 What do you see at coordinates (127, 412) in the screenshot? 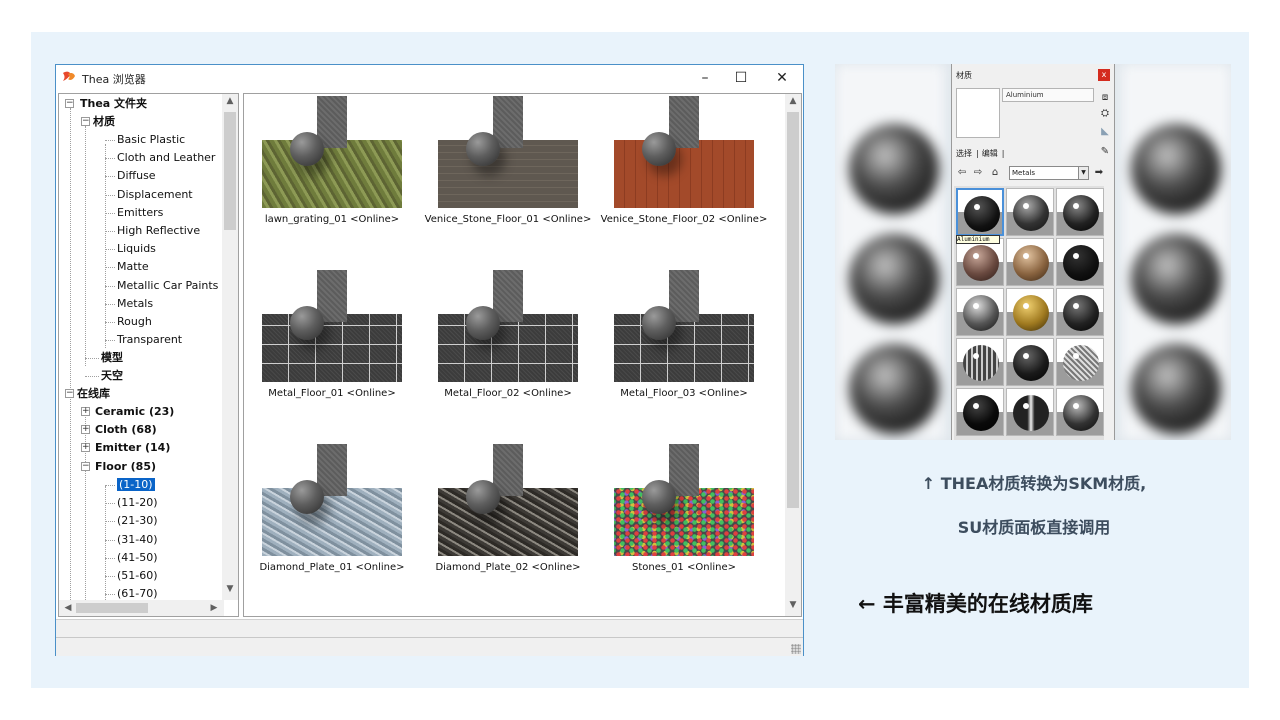
I see `tree-node-online-category: + Ceramic (23)` at bounding box center [127, 412].